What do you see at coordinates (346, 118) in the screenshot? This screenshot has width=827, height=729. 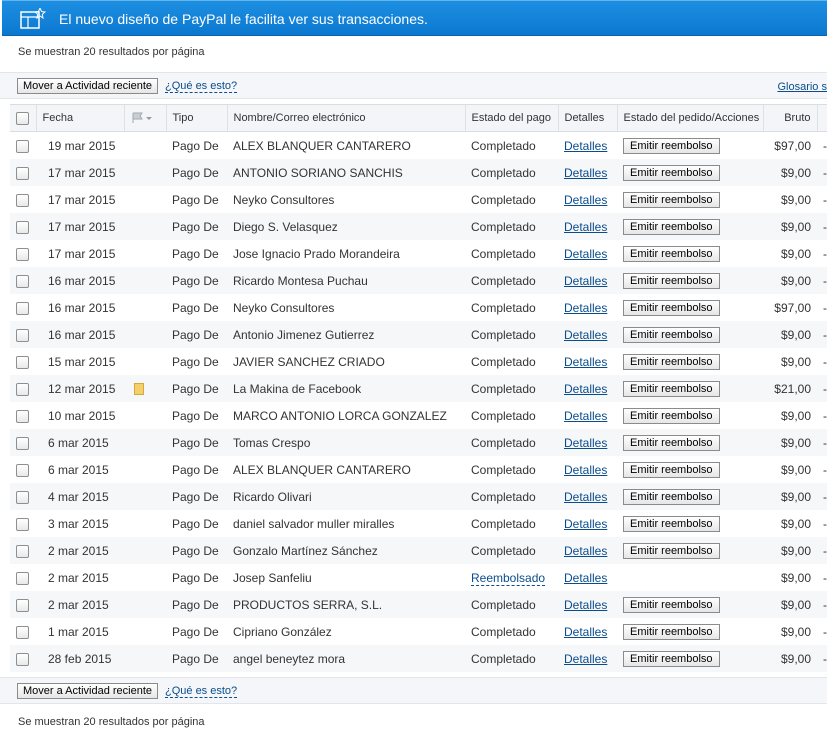 I see `col-name: Nombre/Correo electrónico` at bounding box center [346, 118].